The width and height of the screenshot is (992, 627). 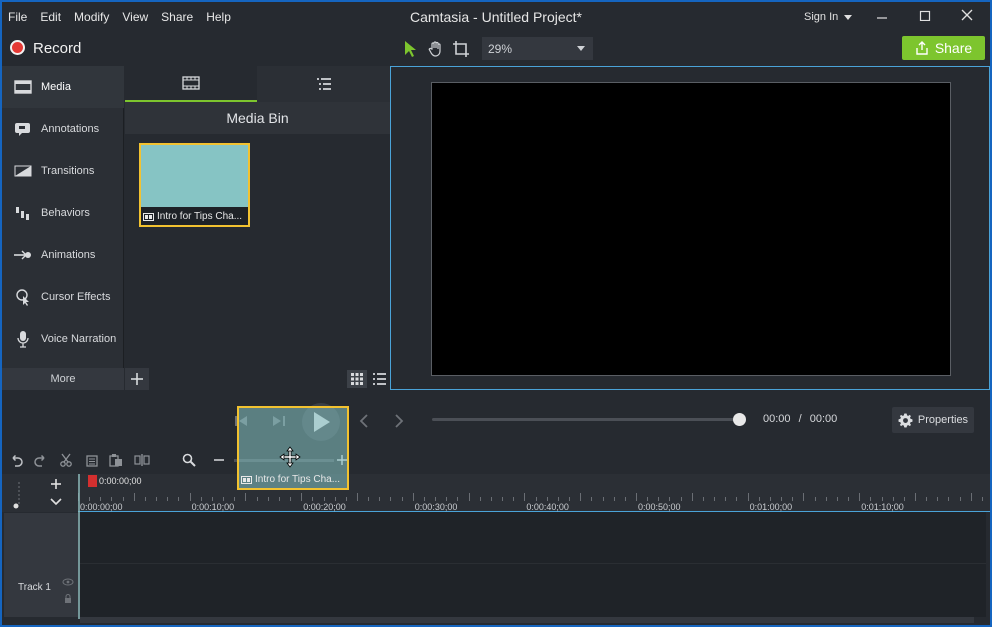 What do you see at coordinates (527, 620) in the screenshot?
I see `timeline-scrollbar` at bounding box center [527, 620].